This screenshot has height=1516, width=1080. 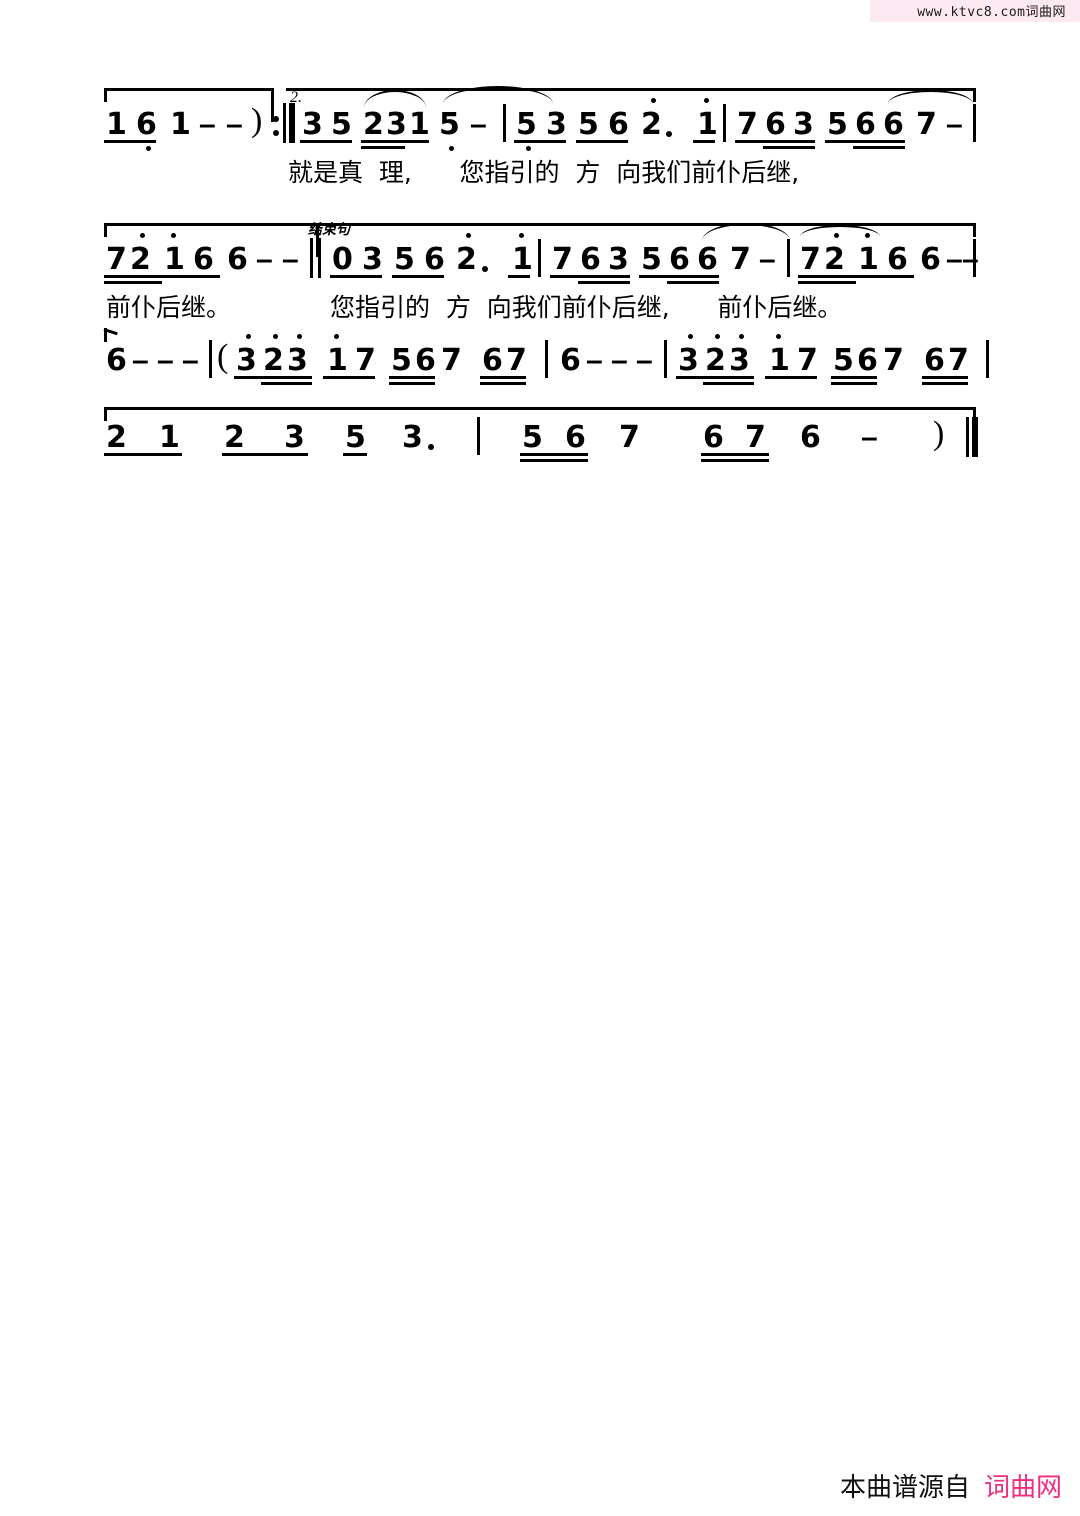 What do you see at coordinates (974, 95) in the screenshot?
I see `system1-right-tick` at bounding box center [974, 95].